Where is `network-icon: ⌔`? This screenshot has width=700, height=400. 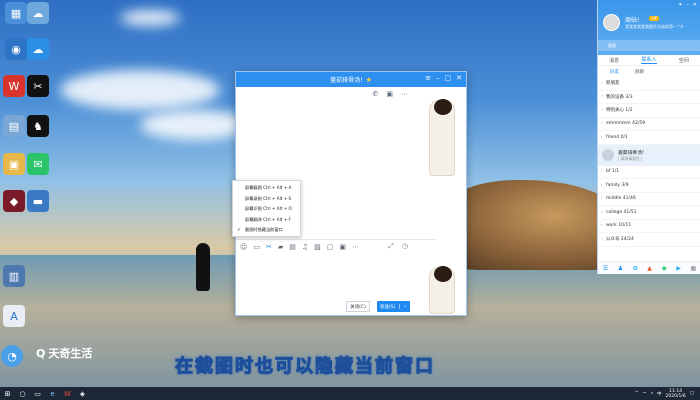 network-icon: ⌔ is located at coordinates (645, 394).